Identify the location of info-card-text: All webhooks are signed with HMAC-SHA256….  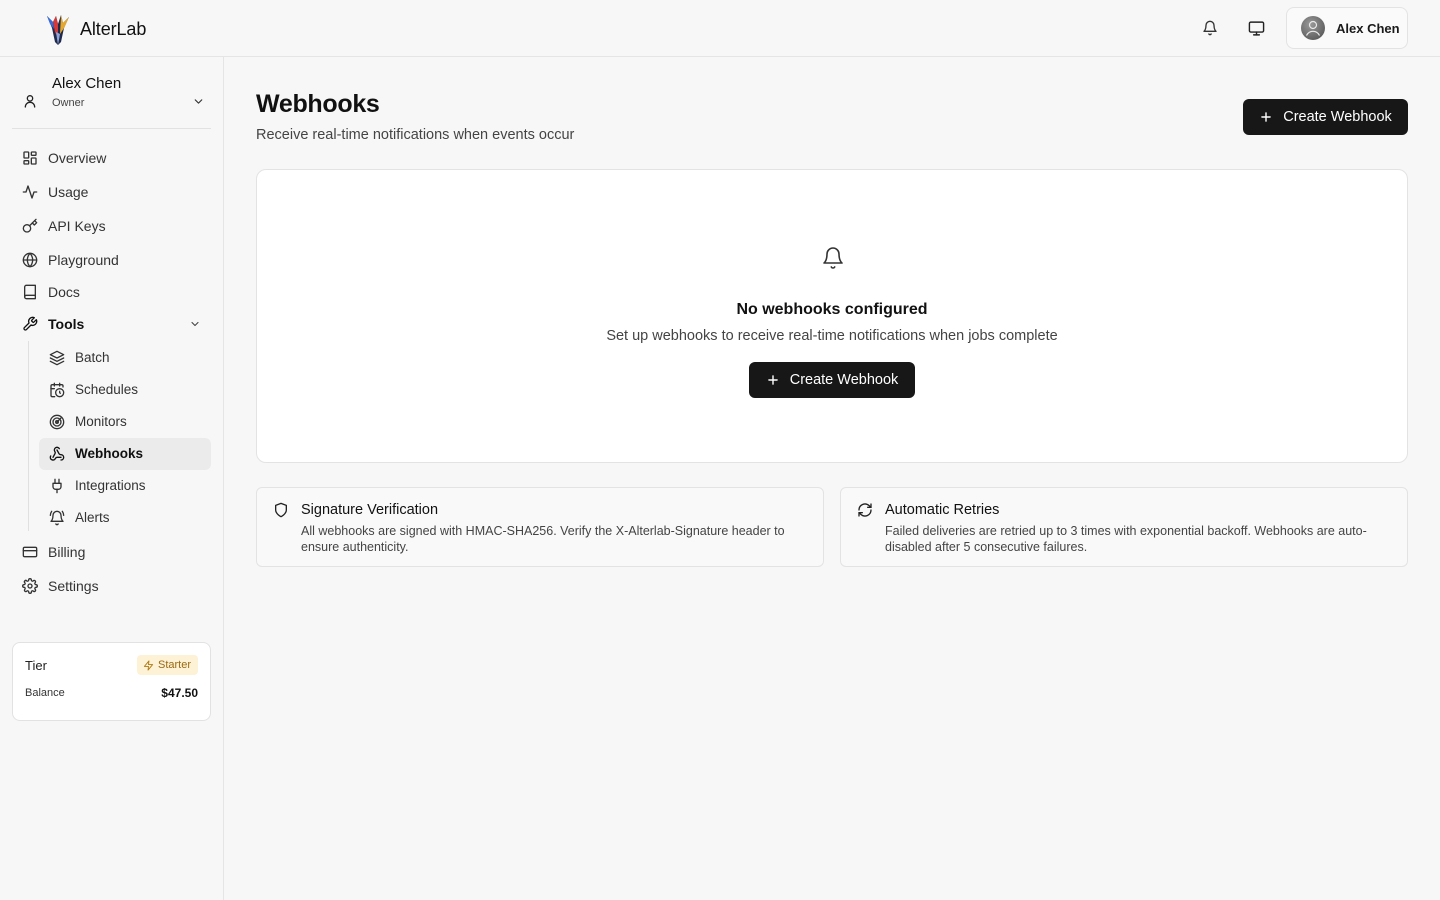
(543, 539).